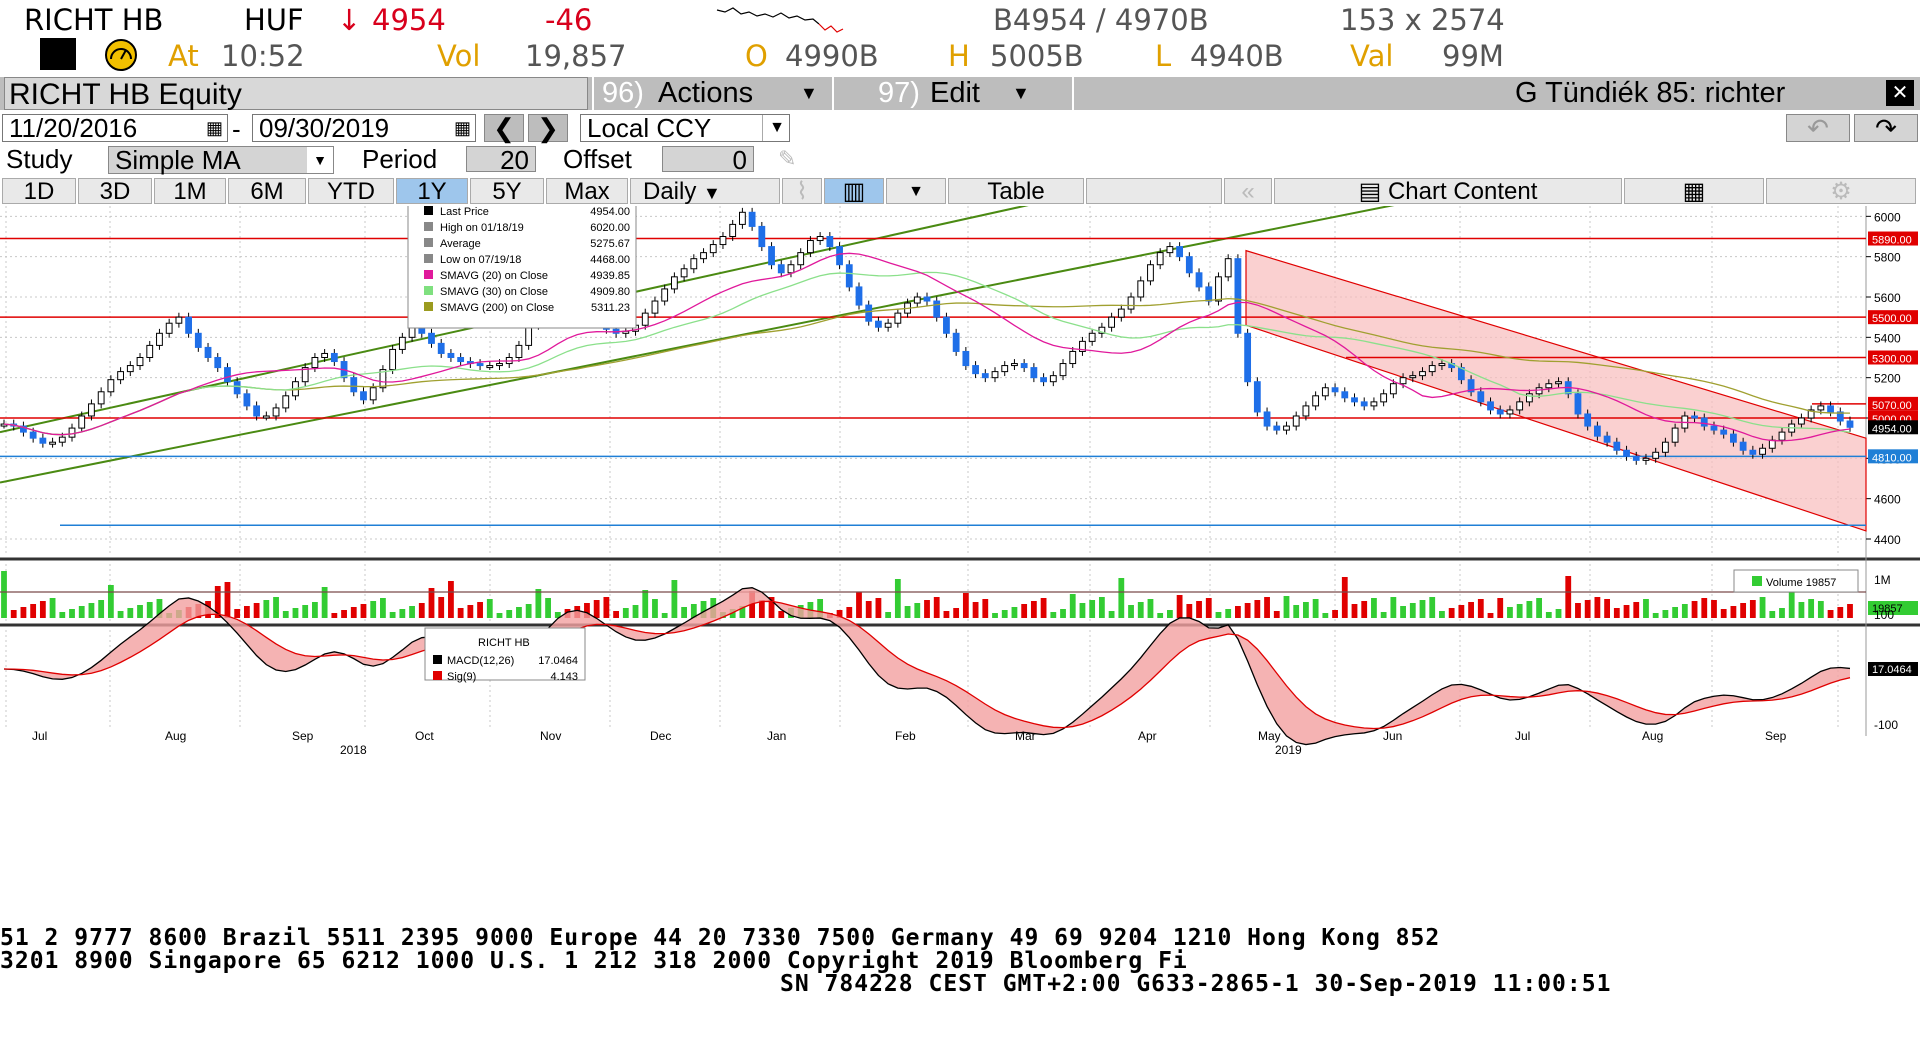 Image resolution: width=1920 pixels, height=1039 pixels. What do you see at coordinates (39, 191) in the screenshot?
I see `range-1d: 1D` at bounding box center [39, 191].